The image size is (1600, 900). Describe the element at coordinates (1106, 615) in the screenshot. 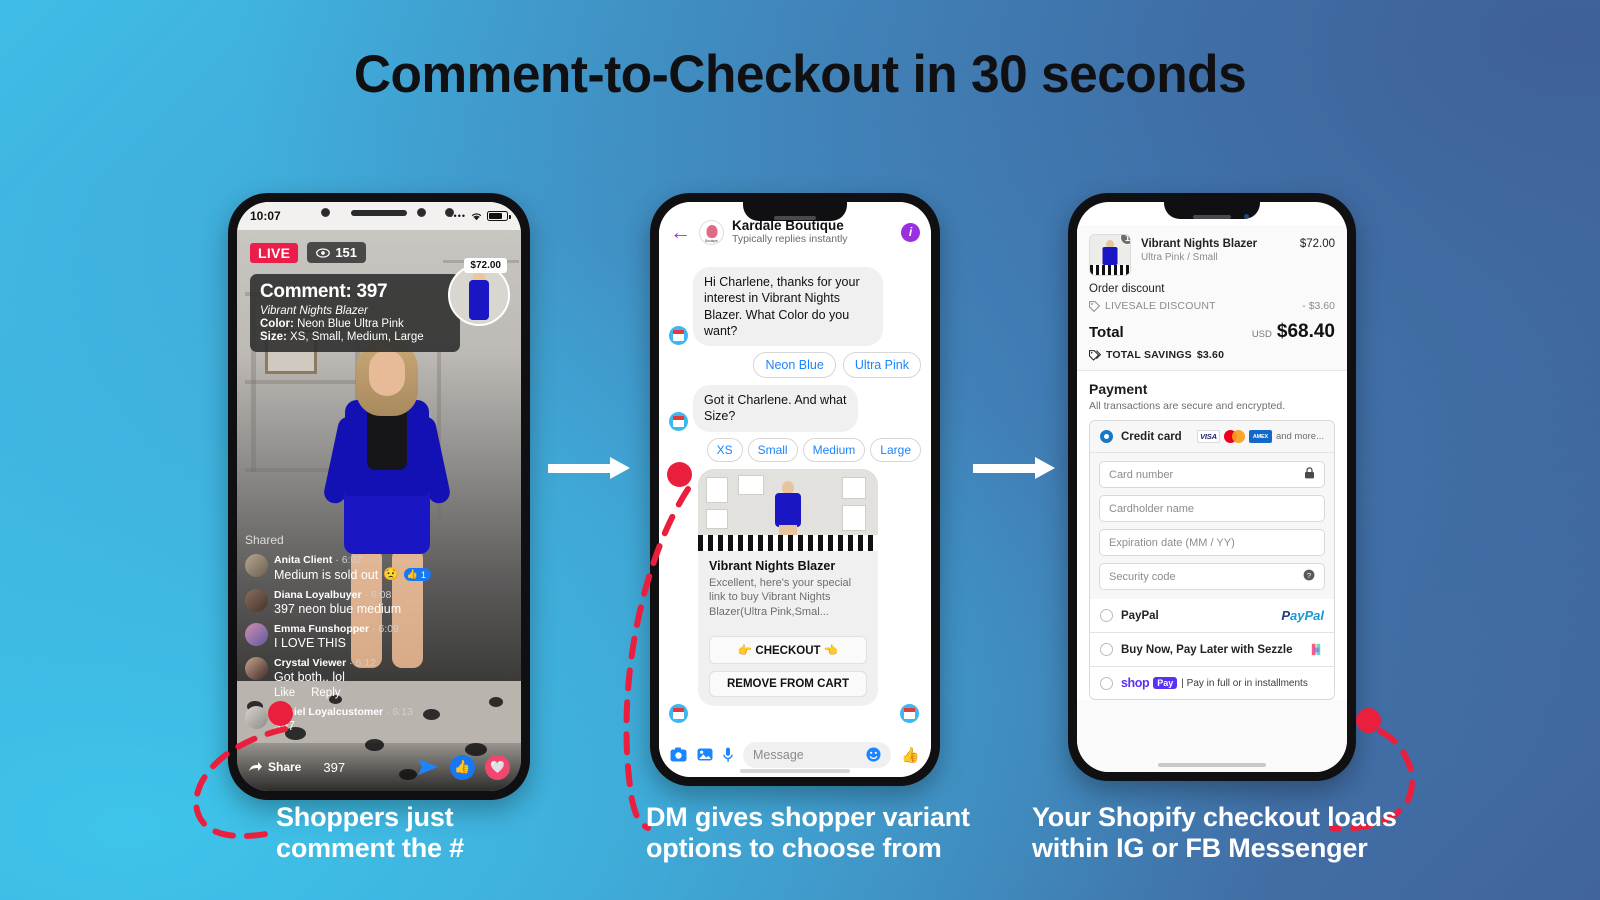

I see `radio-paypal` at that location.